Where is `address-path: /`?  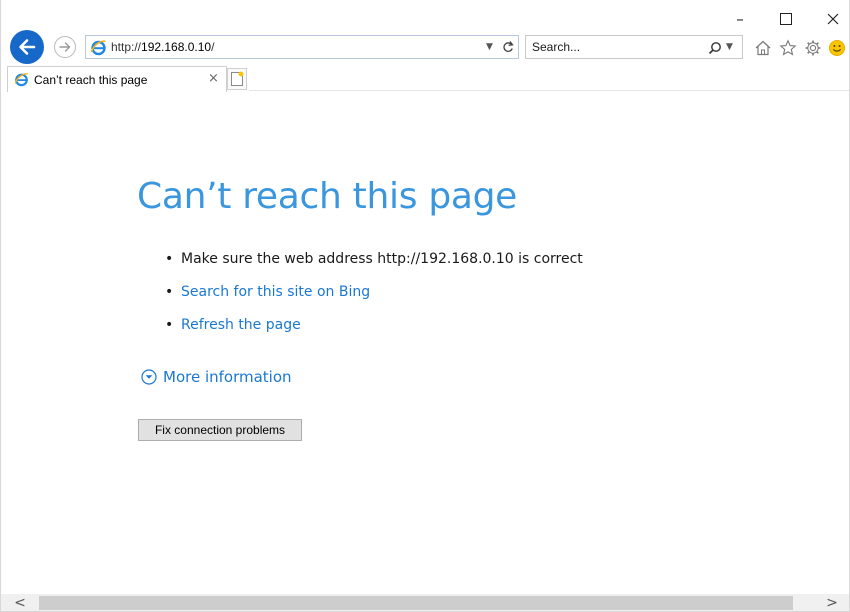 address-path: / is located at coordinates (213, 47).